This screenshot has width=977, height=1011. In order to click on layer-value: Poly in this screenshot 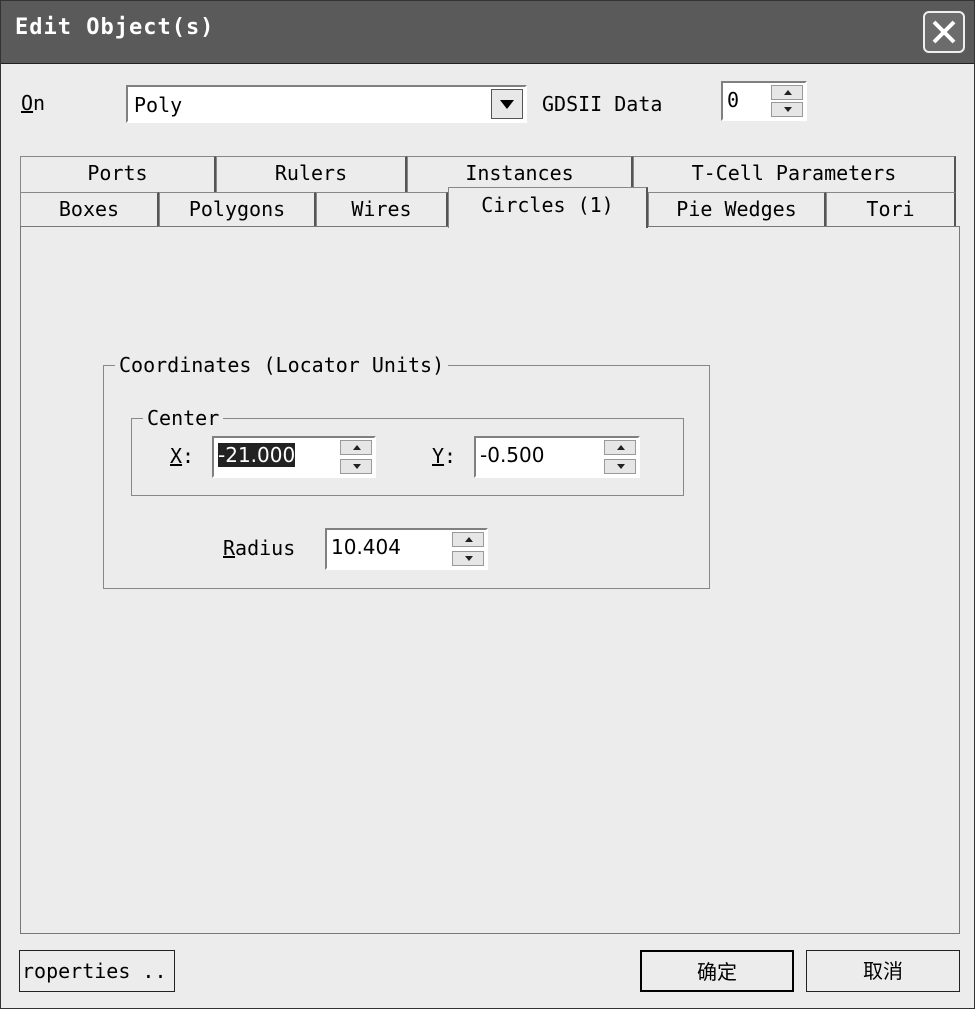, I will do `click(158, 105)`.